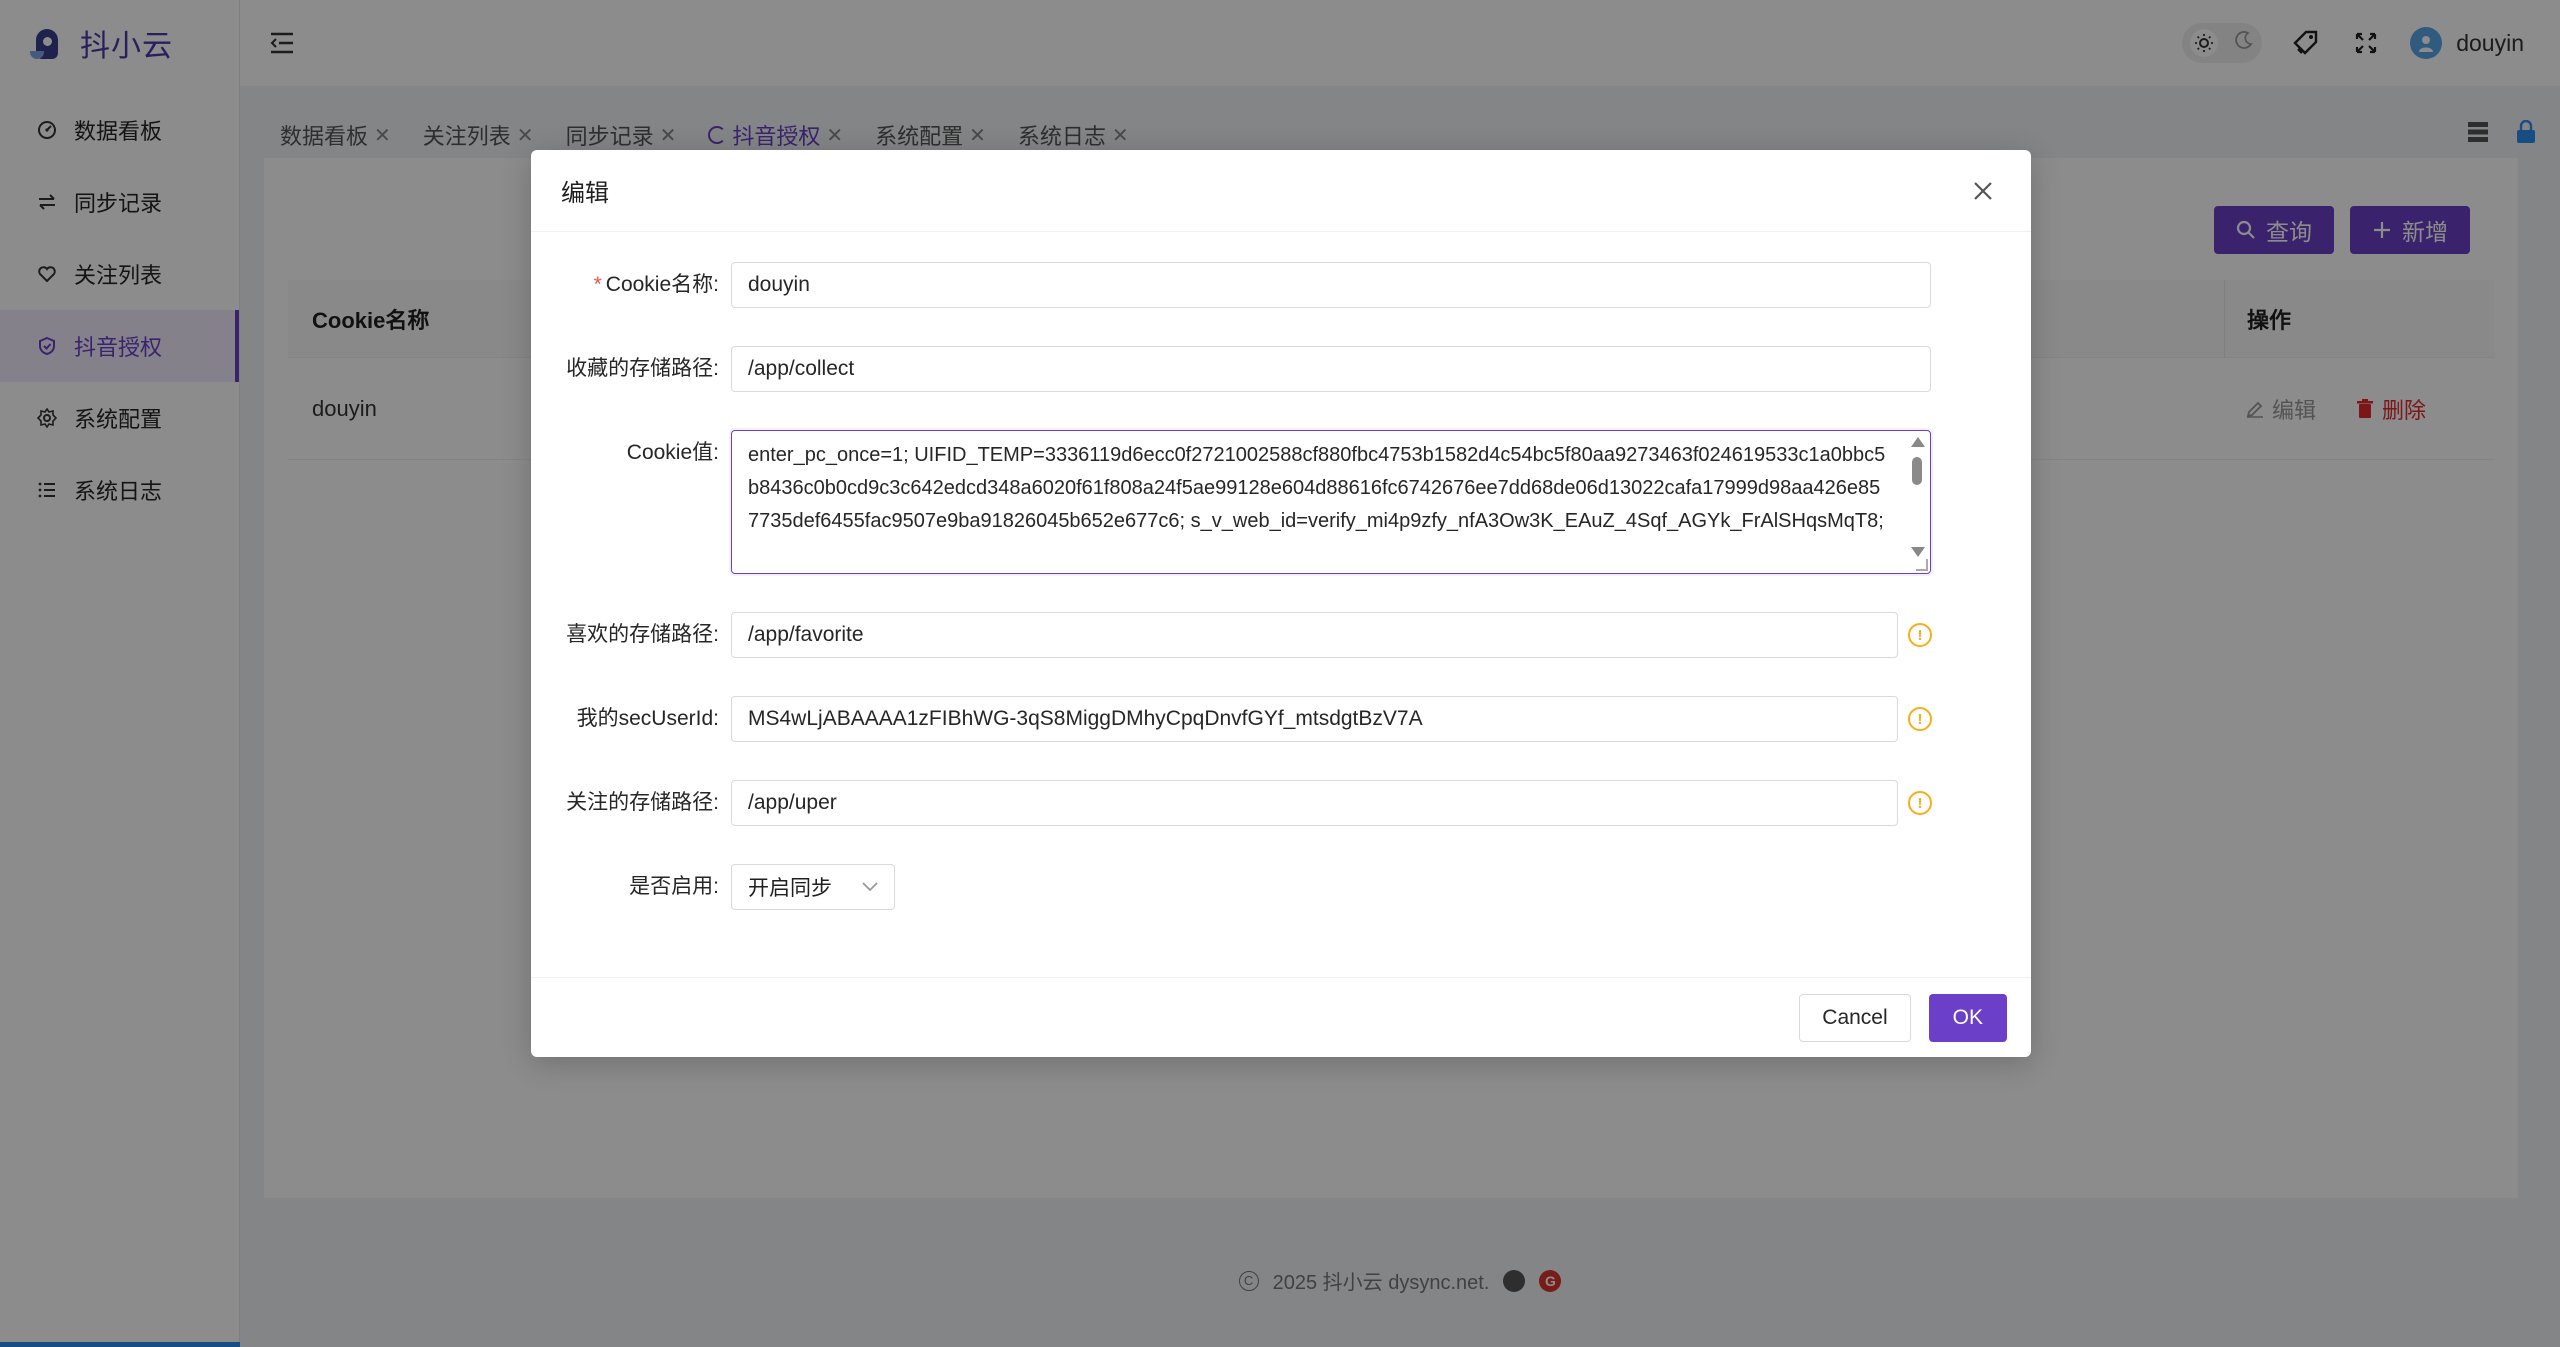 The width and height of the screenshot is (2560, 1347). Describe the element at coordinates (1281, 1017) in the screenshot. I see `dialog-footer: Cancel OK` at that location.